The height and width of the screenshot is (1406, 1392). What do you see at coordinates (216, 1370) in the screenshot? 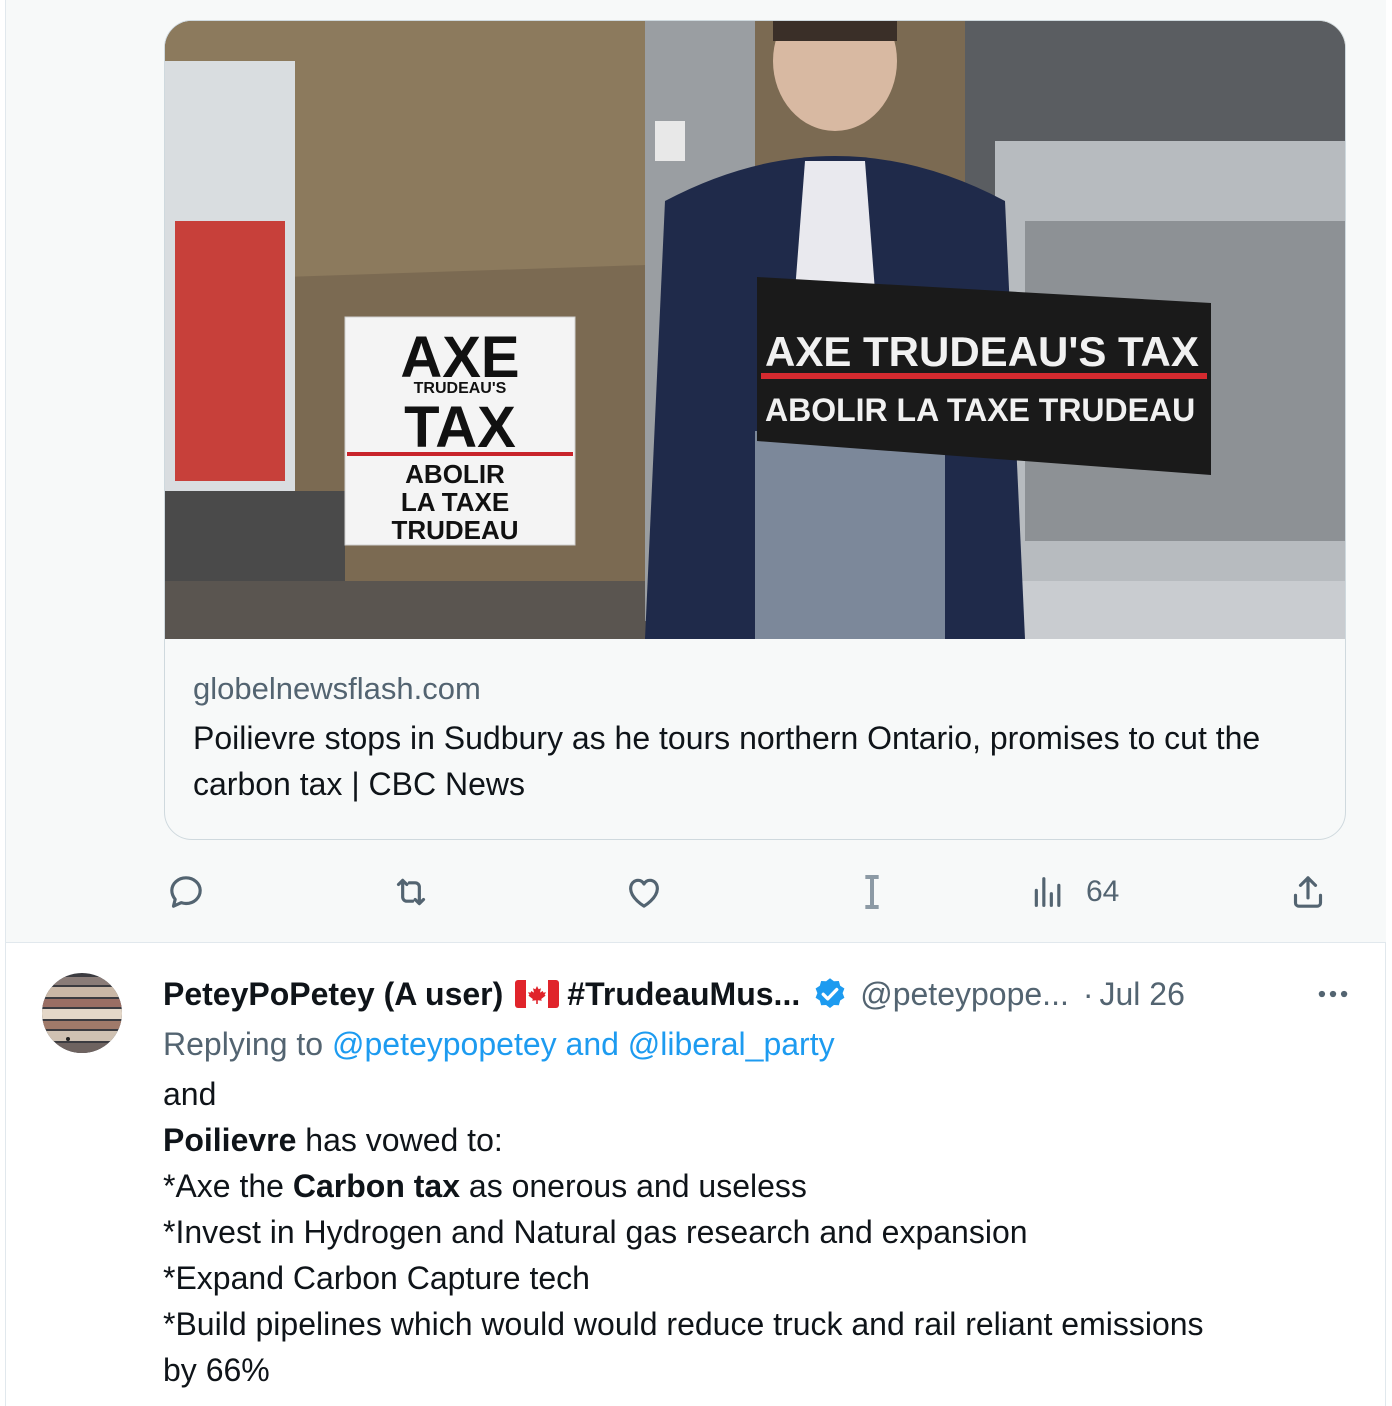
I see `text-line-7: by 66%` at bounding box center [216, 1370].